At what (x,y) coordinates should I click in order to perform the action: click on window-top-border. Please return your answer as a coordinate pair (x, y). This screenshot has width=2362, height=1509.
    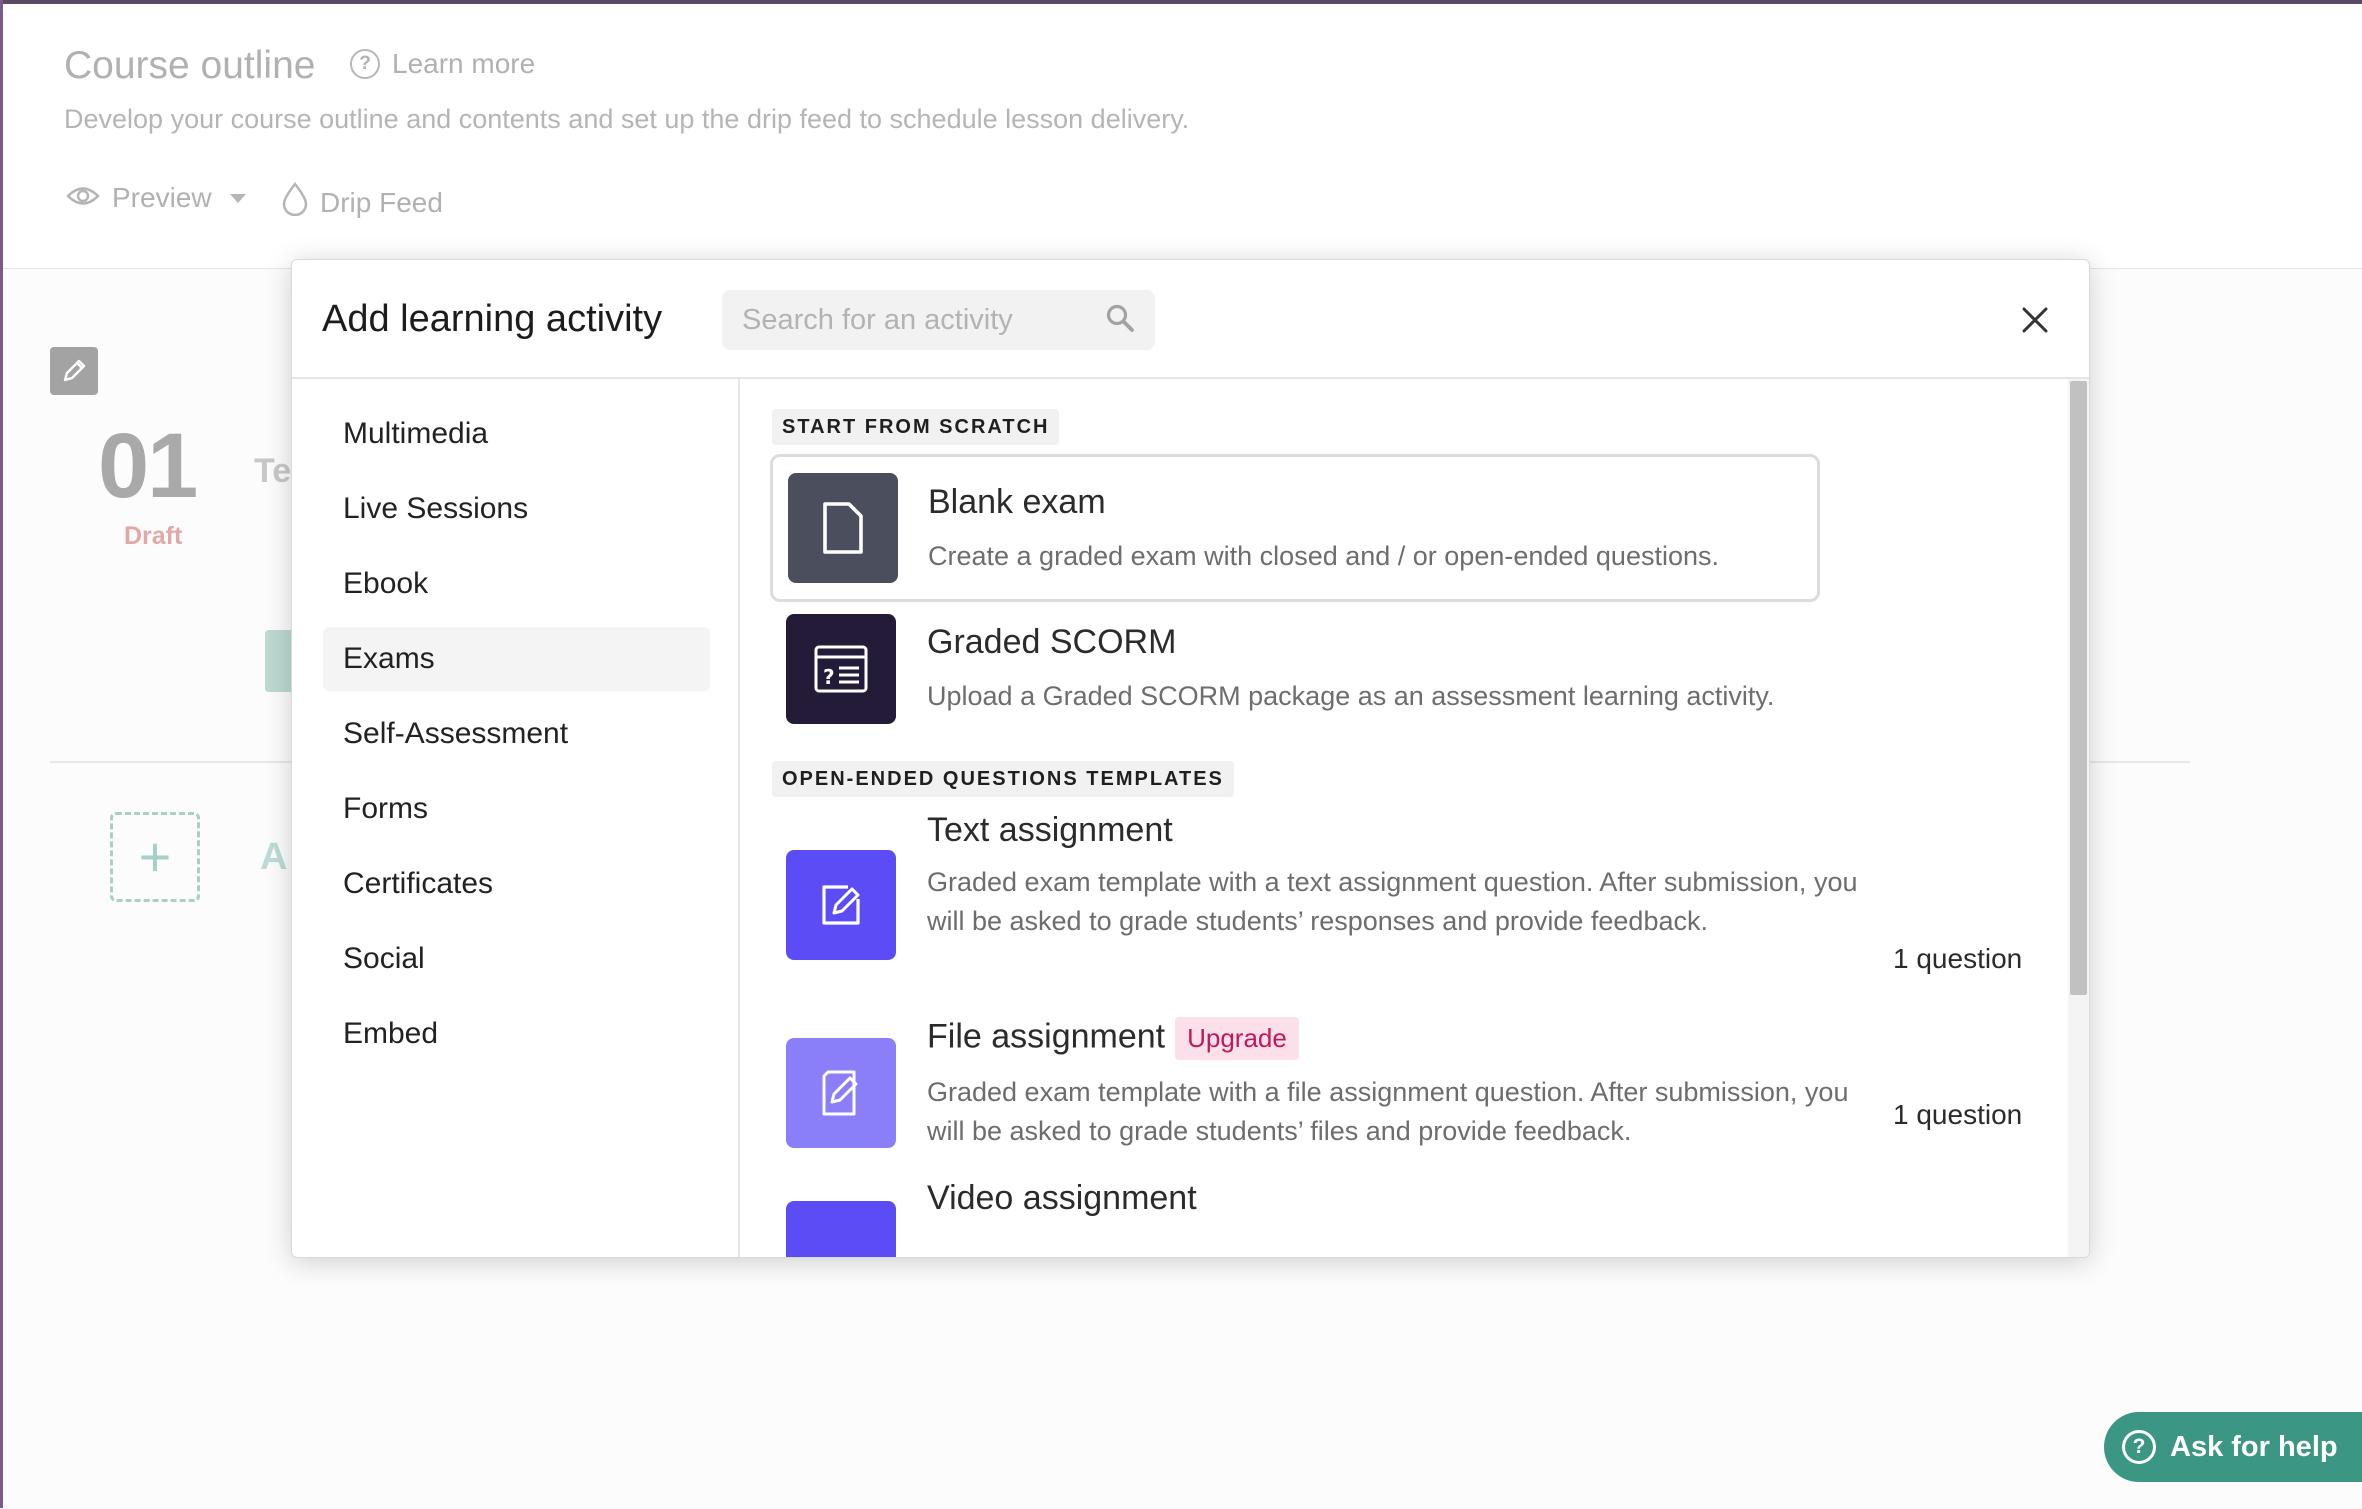
    Looking at the image, I should click on (1181, 2).